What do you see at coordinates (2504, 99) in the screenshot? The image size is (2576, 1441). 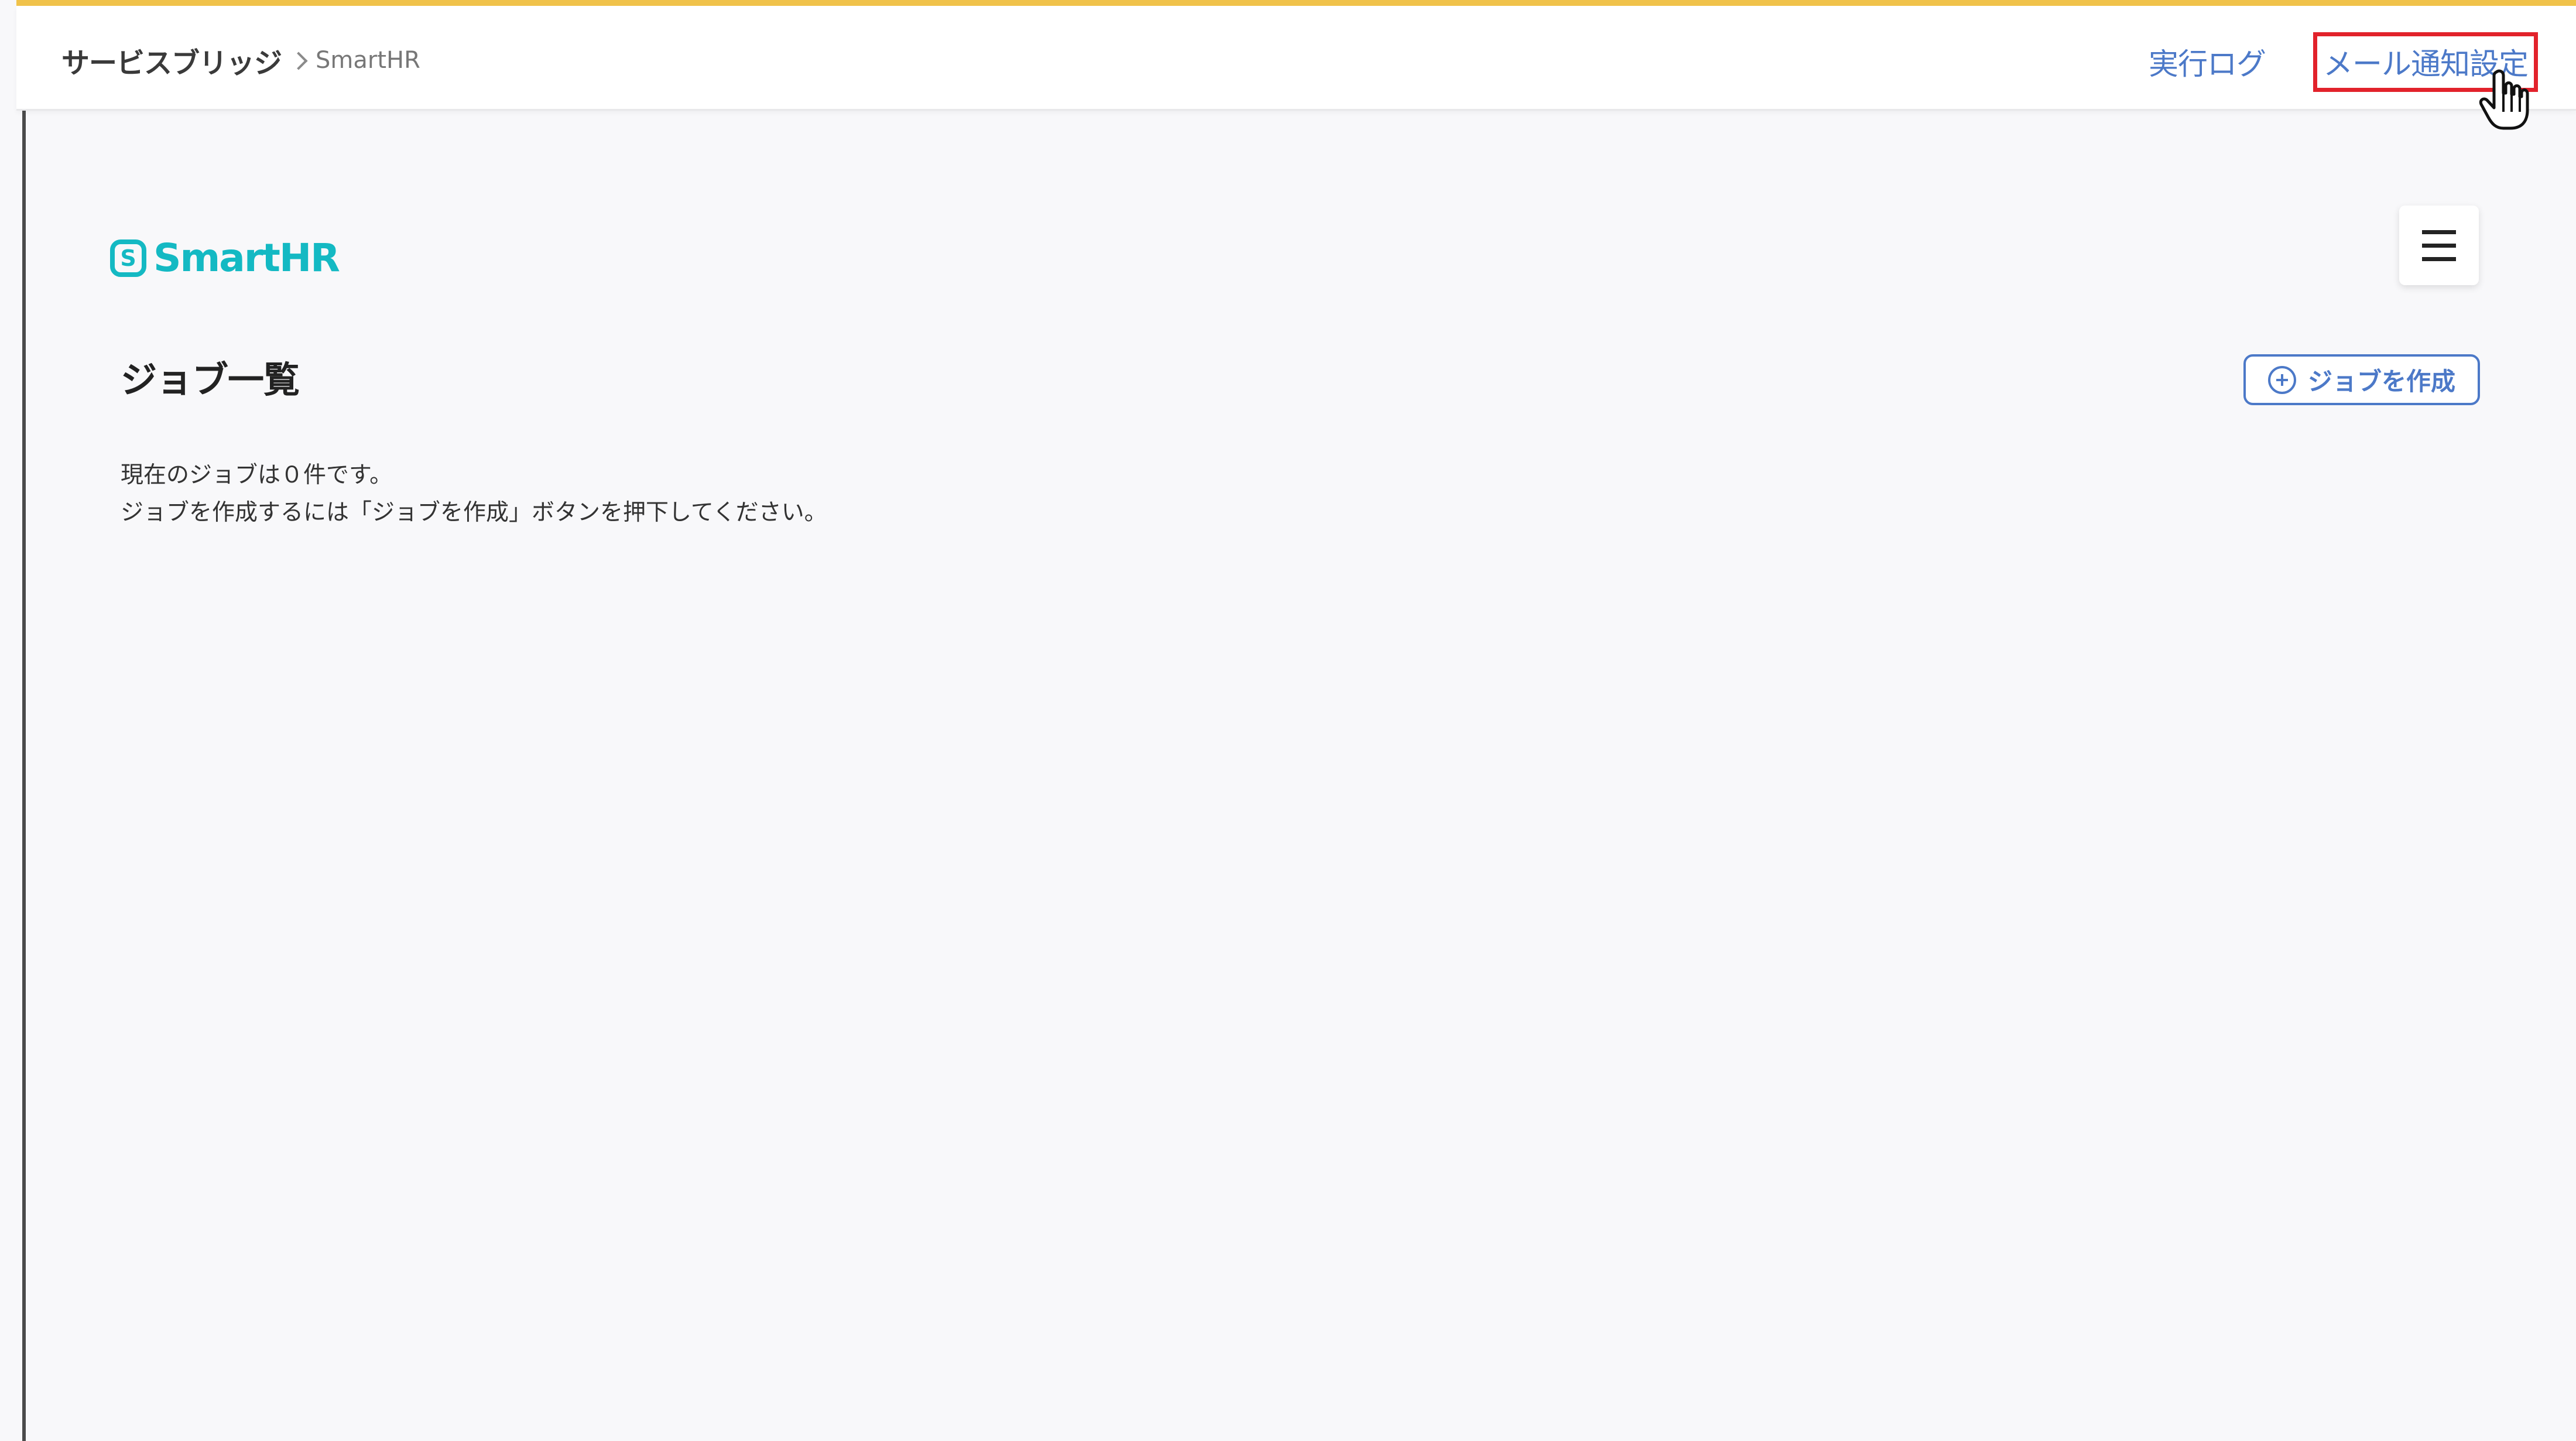 I see `pointer-hand-icon` at bounding box center [2504, 99].